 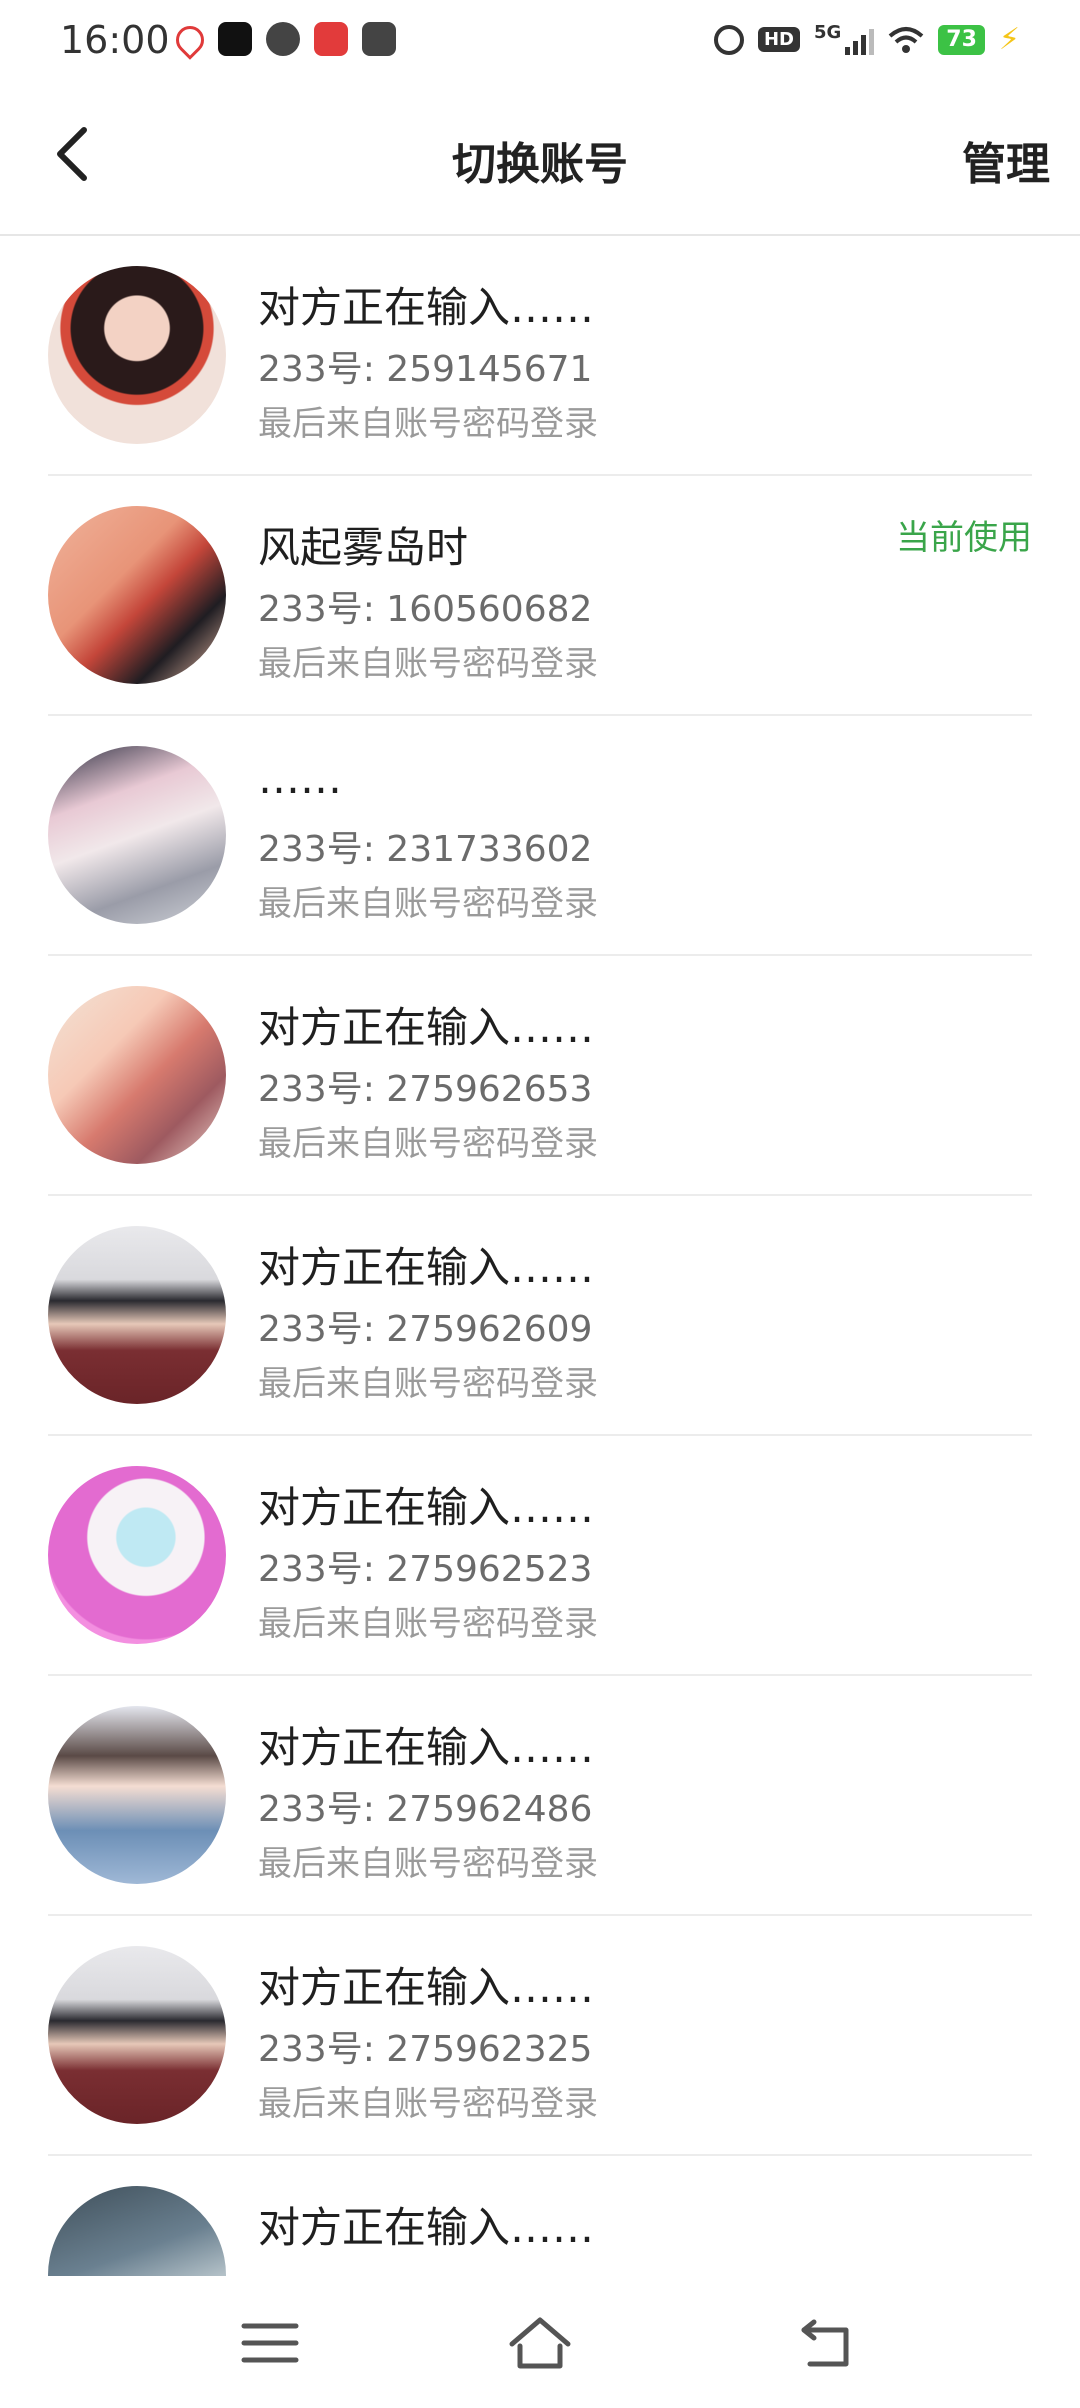 I want to click on account-row: 对方正在输入…… 233号: 275962523 最后来自账号密码登录, so click(x=540, y=1556).